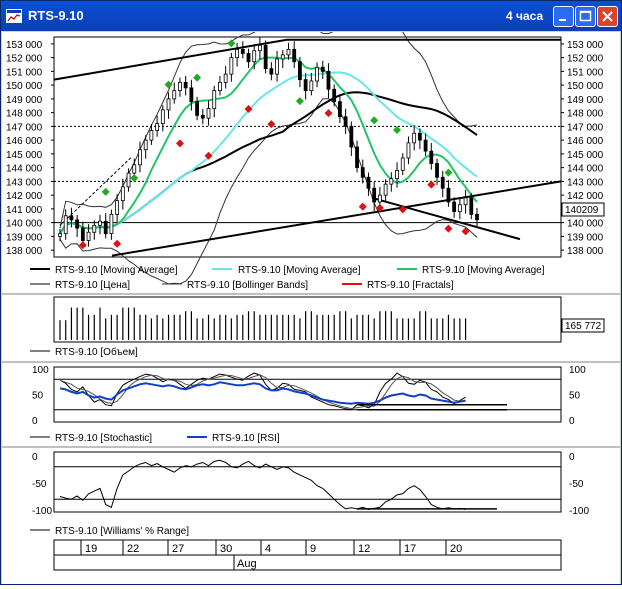  What do you see at coordinates (24, 59) in the screenshot?
I see `price-tick-label-left: 152 000` at bounding box center [24, 59].